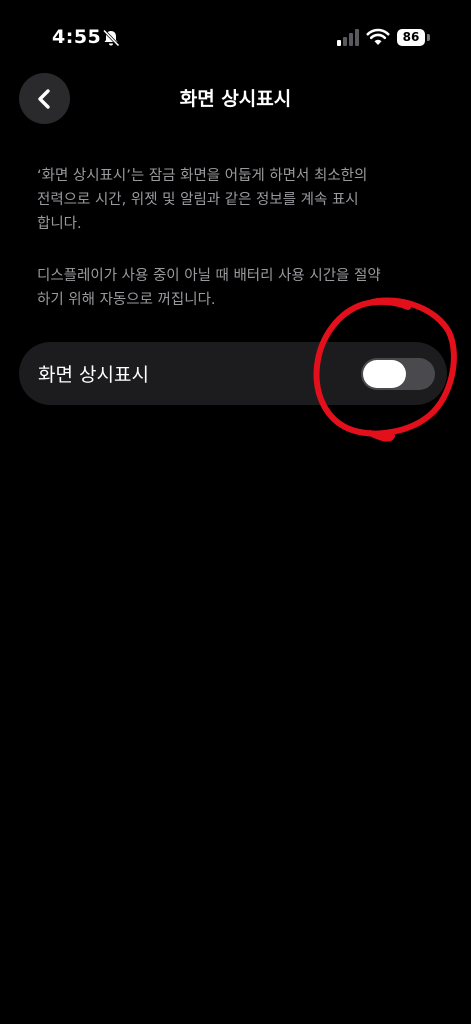  Describe the element at coordinates (235, 99) in the screenshot. I see `page-title: 화면 상시표시` at that location.